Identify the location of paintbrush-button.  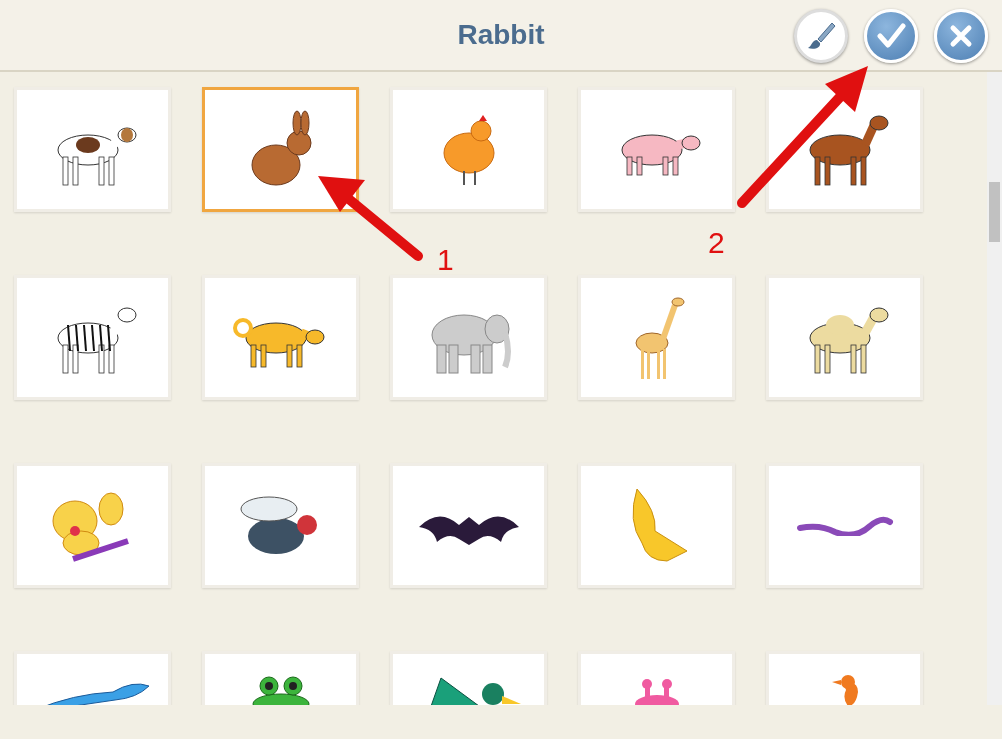
(821, 36).